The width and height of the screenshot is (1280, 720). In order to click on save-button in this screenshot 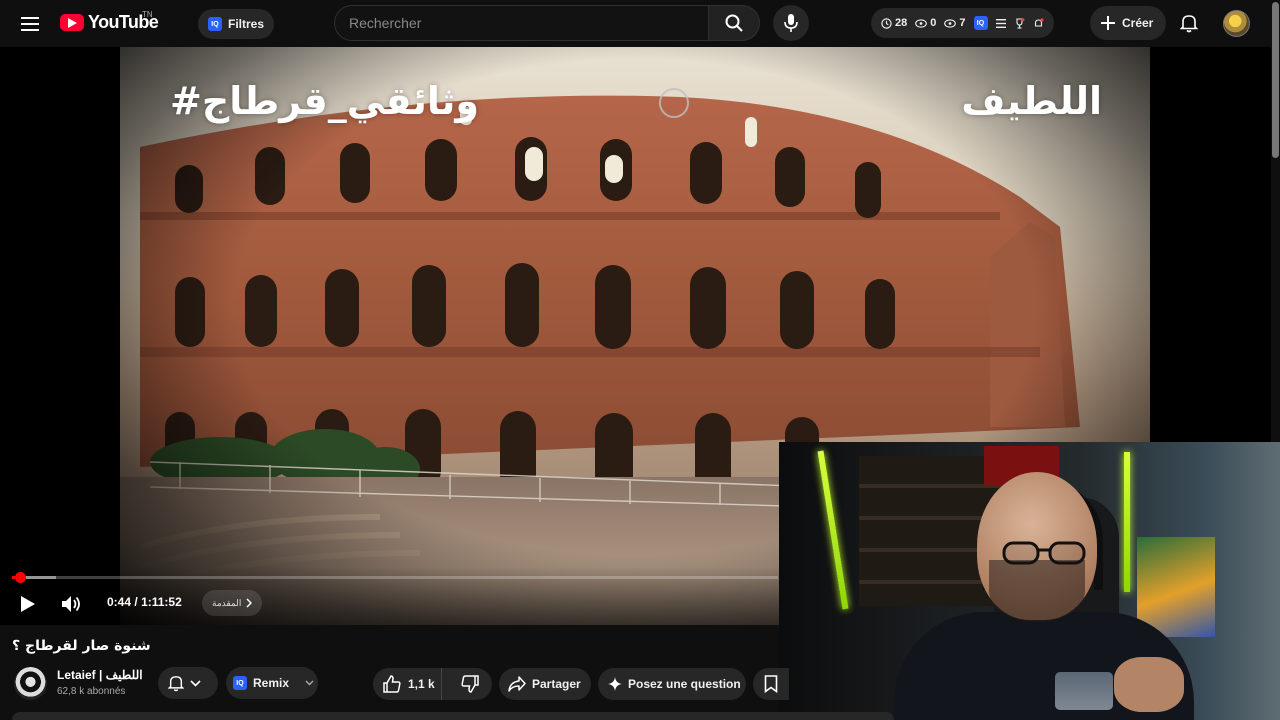, I will do `click(771, 684)`.